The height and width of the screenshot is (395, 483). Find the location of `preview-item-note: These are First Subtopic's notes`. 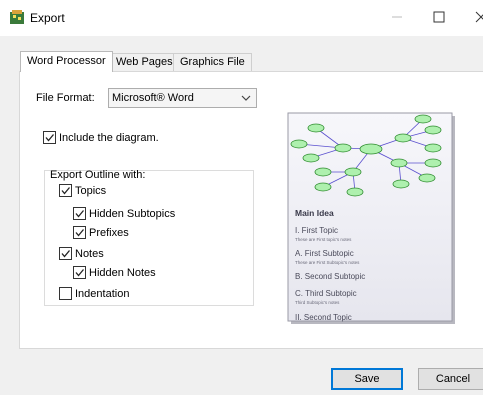

preview-item-note: These are First Subtopic's notes is located at coordinates (327, 262).